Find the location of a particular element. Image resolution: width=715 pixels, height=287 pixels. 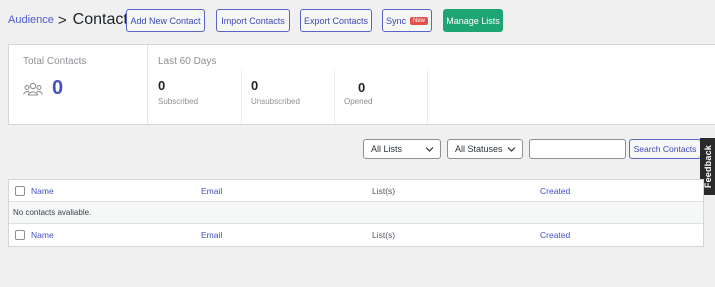

list-filter-select: All Lists is located at coordinates (402, 149).